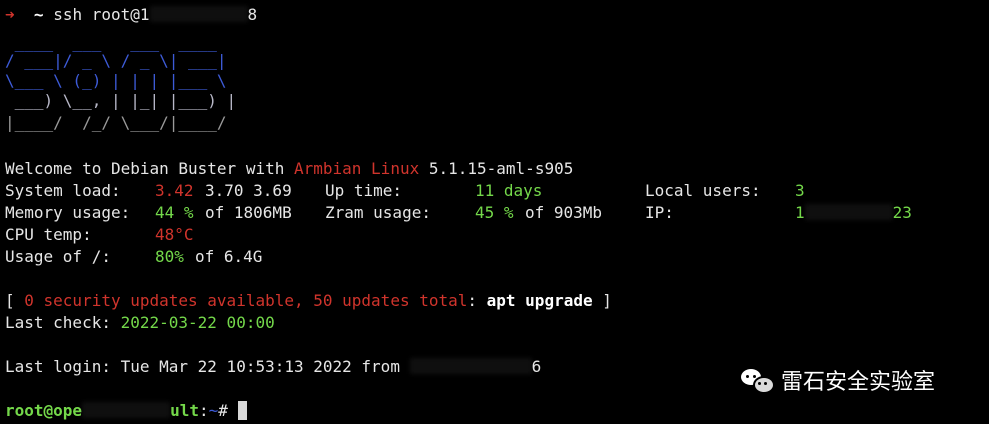  What do you see at coordinates (38, 14) in the screenshot?
I see `prompt-tilde: ~` at bounding box center [38, 14].